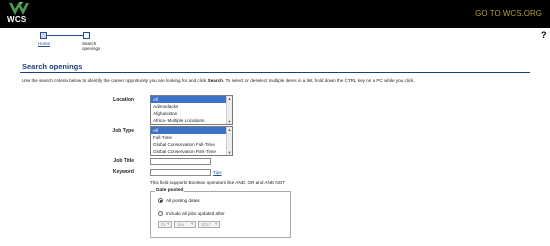 The width and height of the screenshot is (550, 246). Describe the element at coordinates (544, 35) in the screenshot. I see `help-icon: ?` at that location.